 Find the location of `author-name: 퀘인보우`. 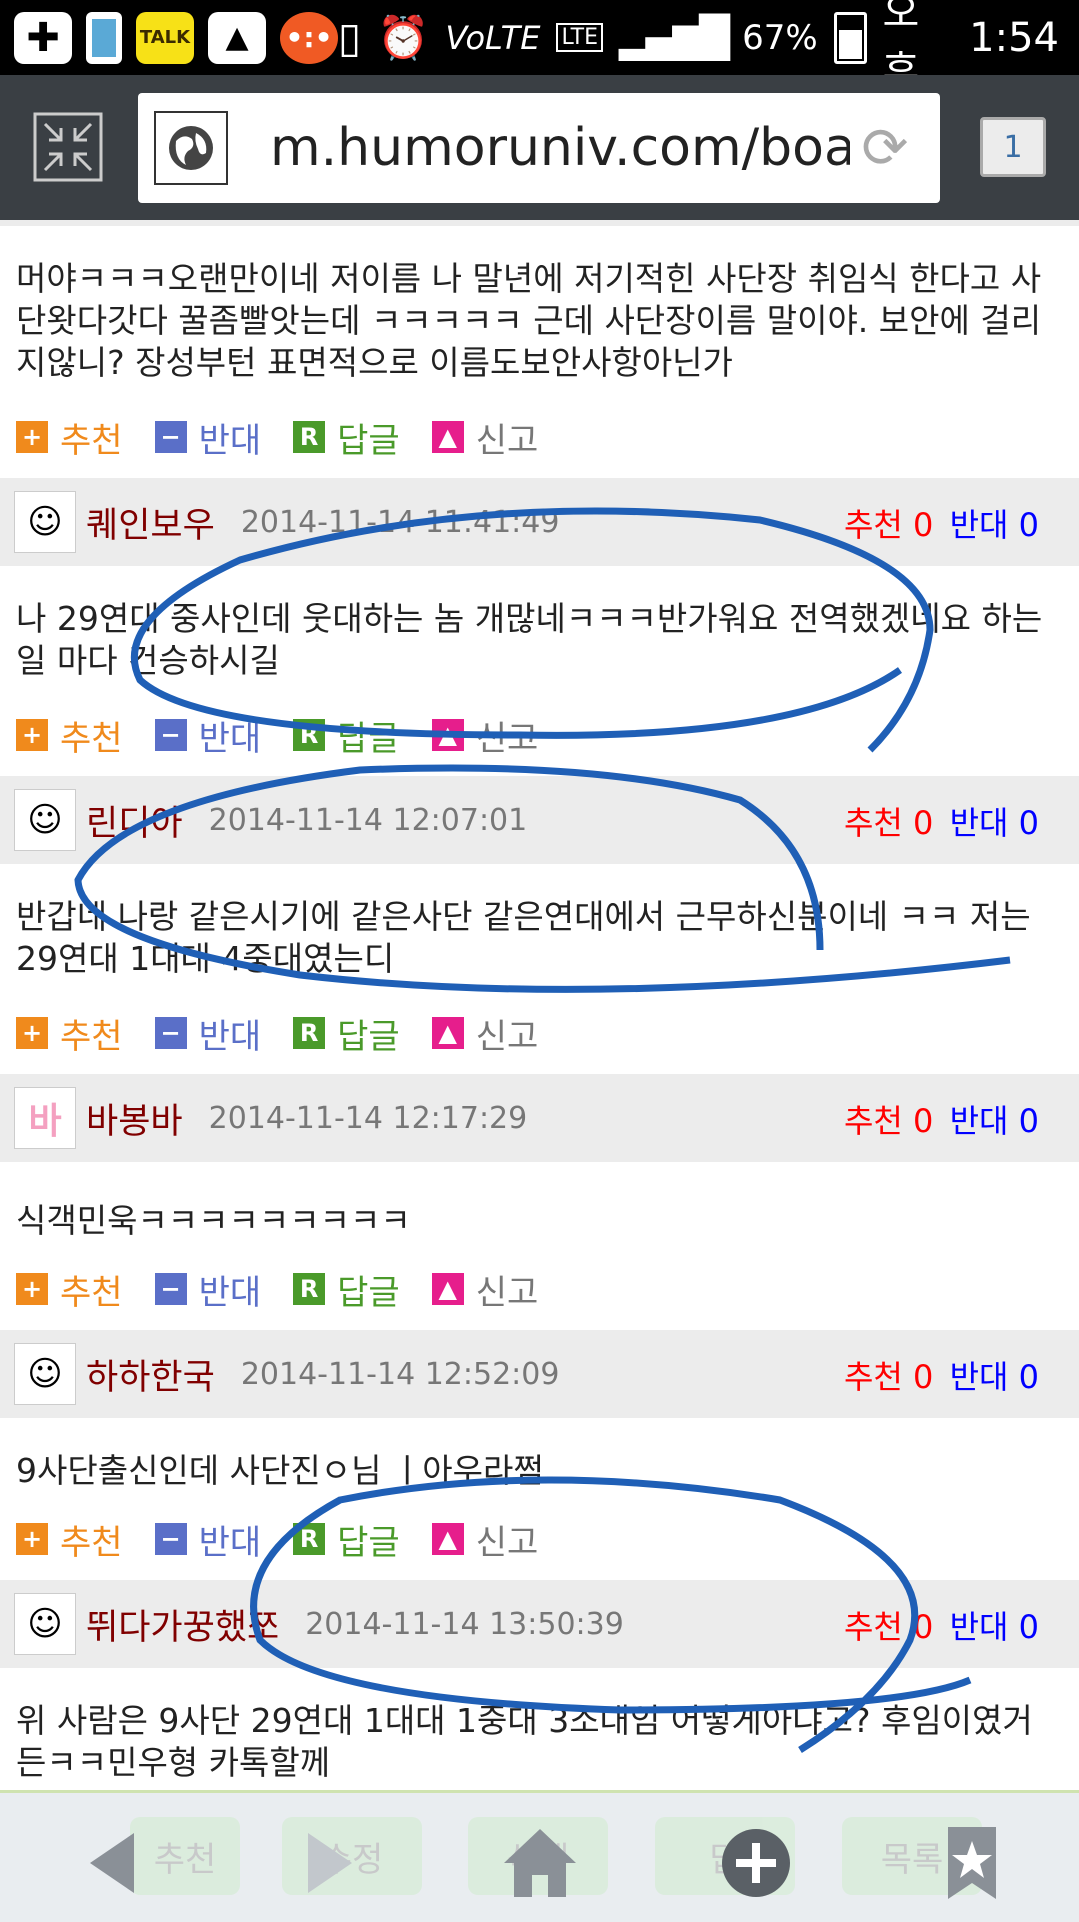

author-name: 퀘인보우 is located at coordinates (150, 522).